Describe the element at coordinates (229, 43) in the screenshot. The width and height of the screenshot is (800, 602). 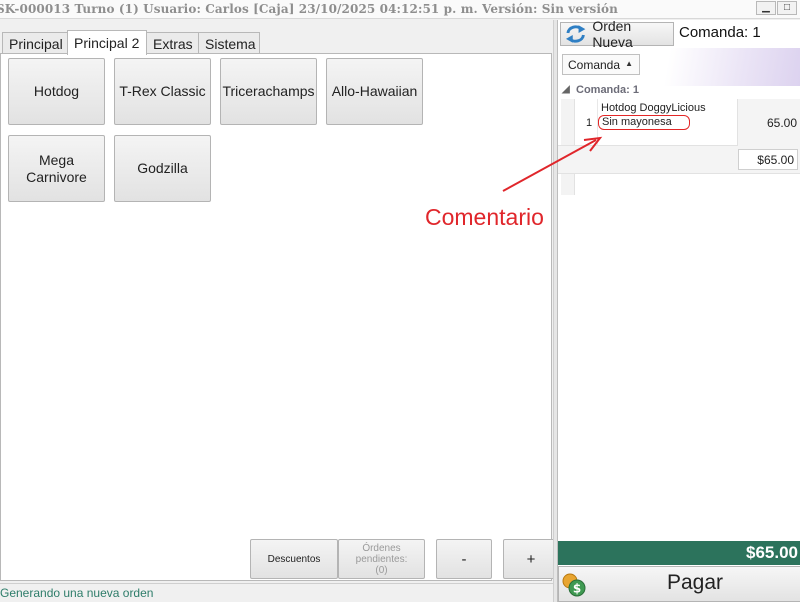
I see `tab-sistema: Sistema` at that location.